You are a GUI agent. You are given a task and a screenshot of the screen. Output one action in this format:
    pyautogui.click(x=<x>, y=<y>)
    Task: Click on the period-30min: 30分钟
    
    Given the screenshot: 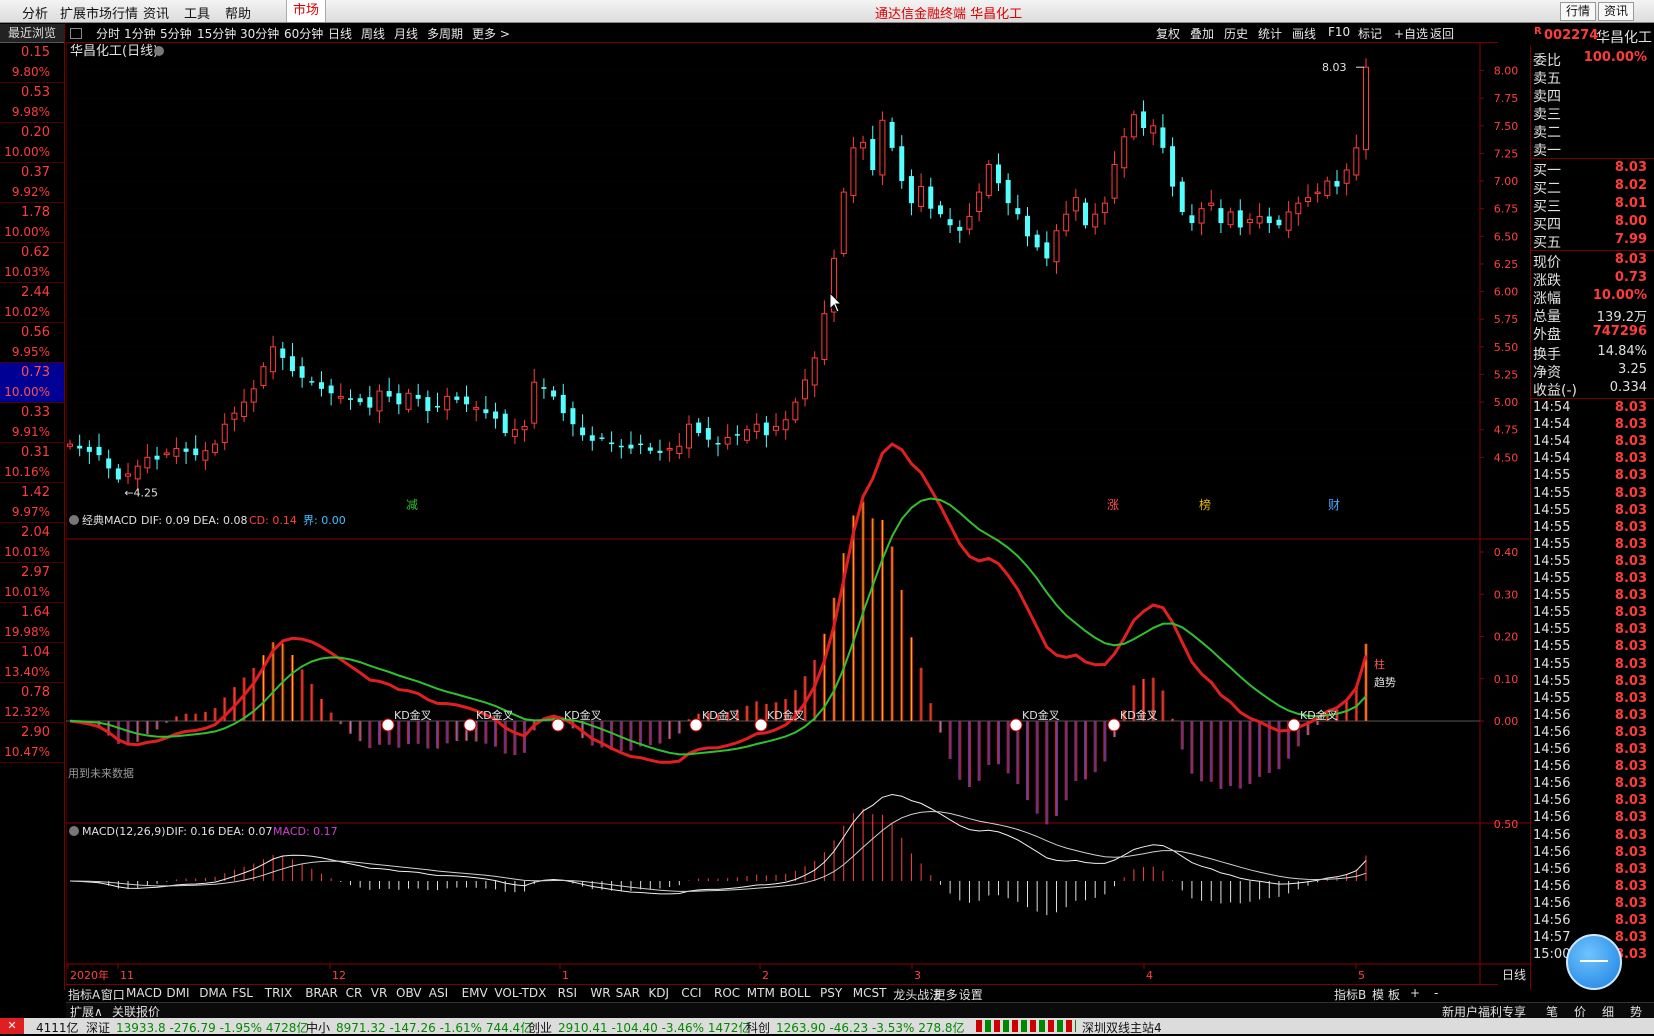 What is the action you would take?
    pyautogui.click(x=259, y=33)
    